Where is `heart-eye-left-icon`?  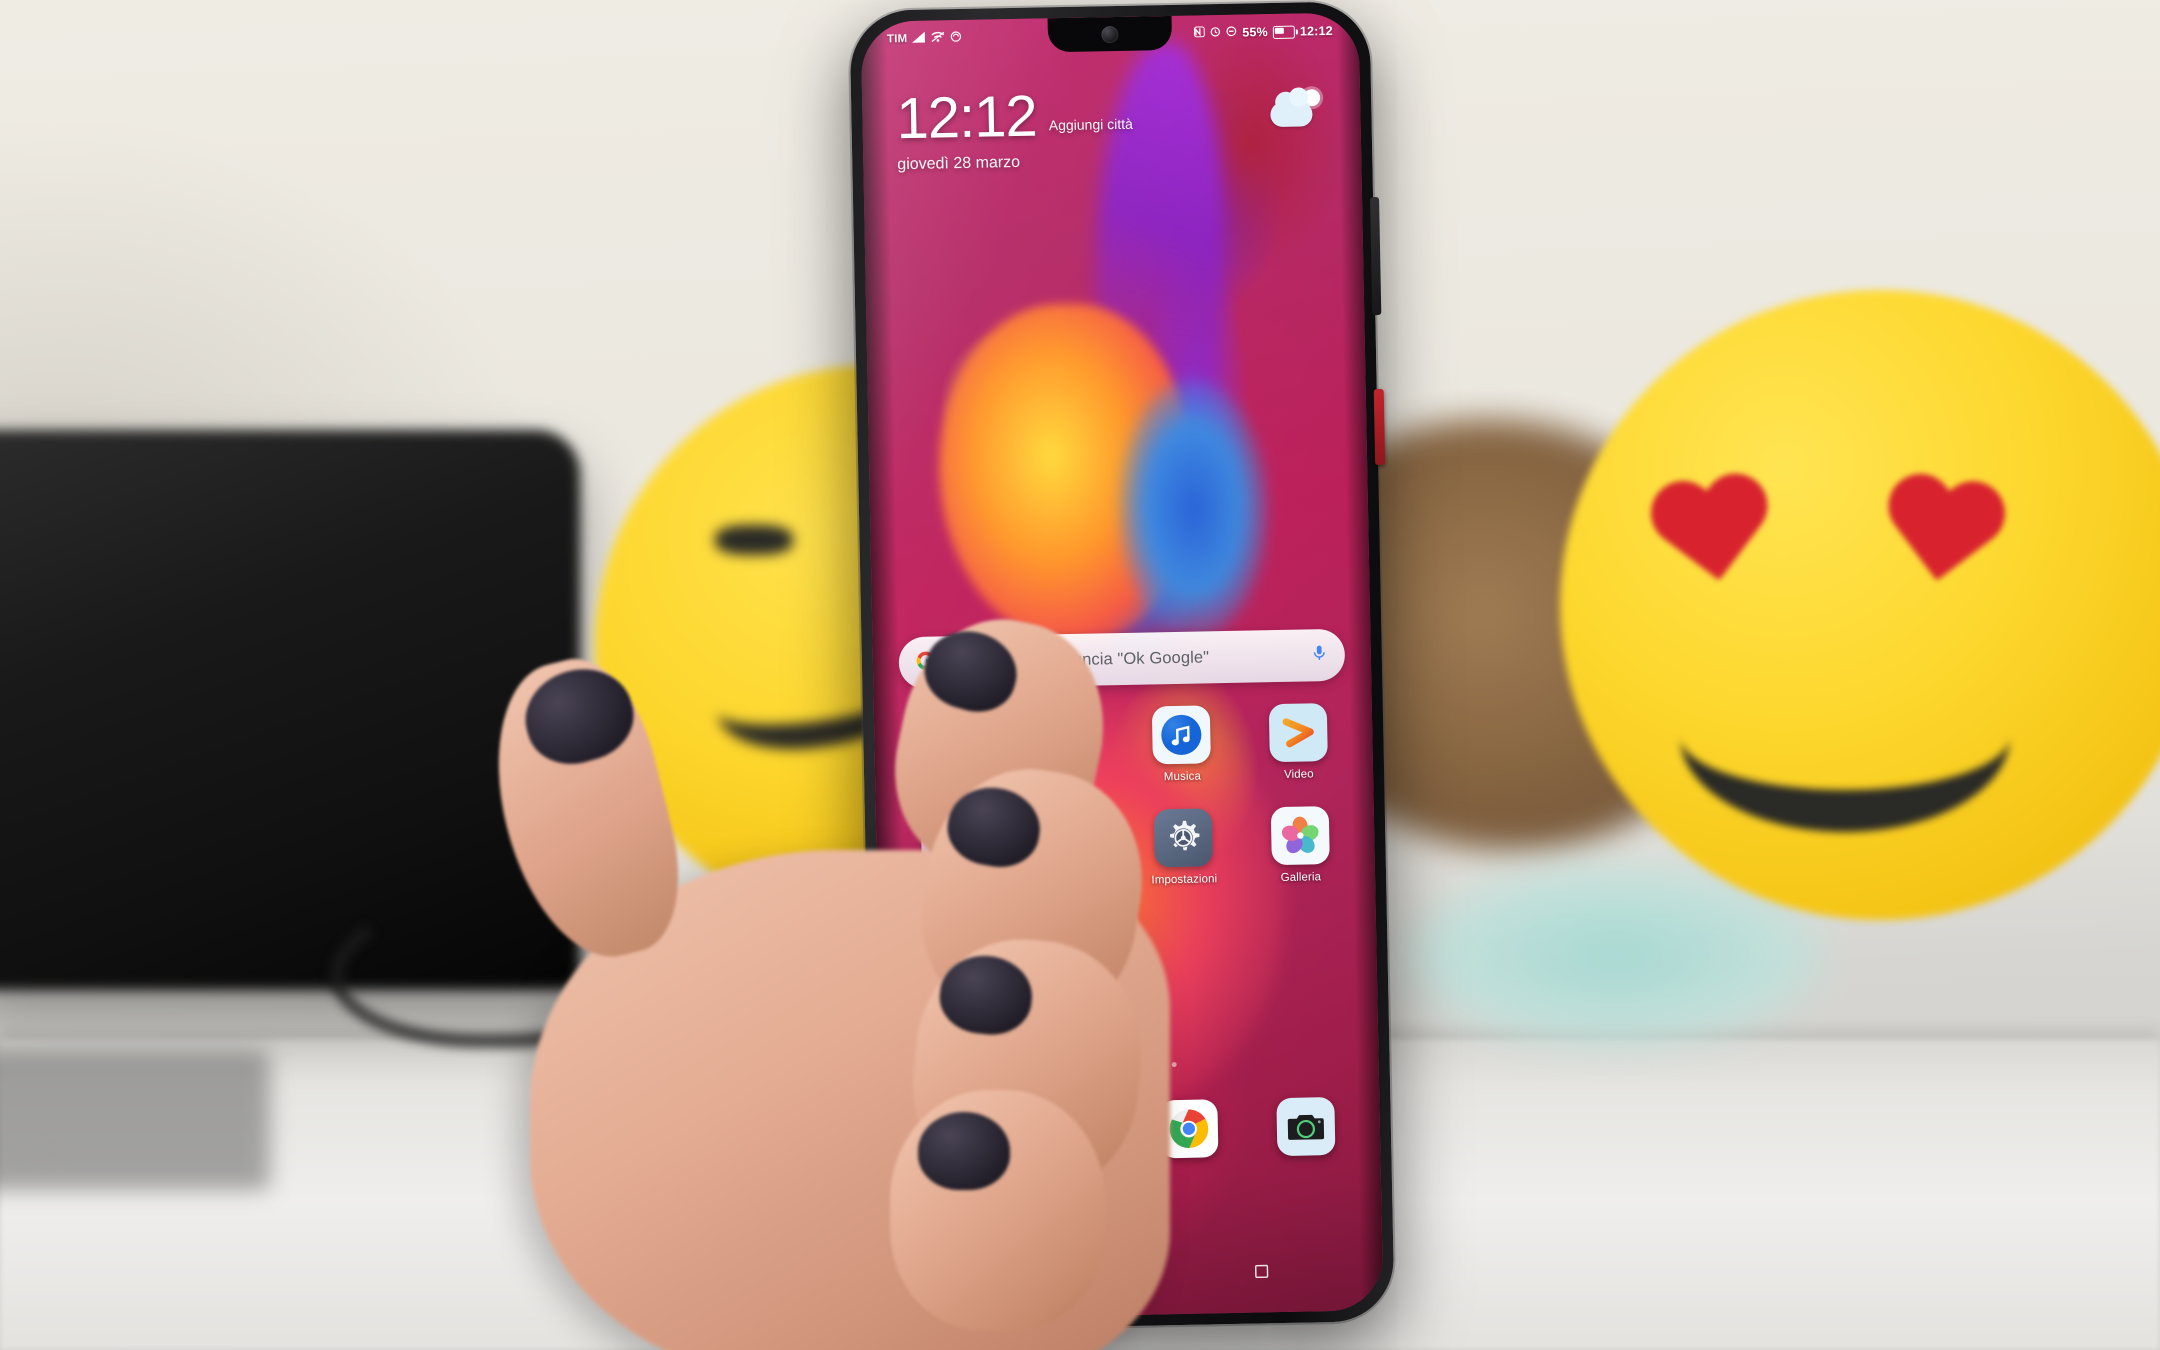 heart-eye-left-icon is located at coordinates (1712, 536).